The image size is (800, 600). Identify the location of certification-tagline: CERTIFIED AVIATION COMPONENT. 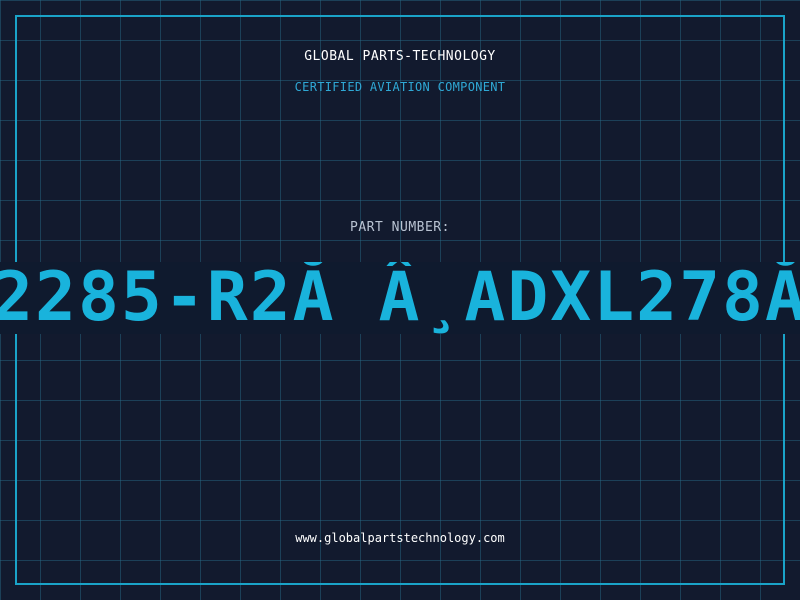
(400, 87).